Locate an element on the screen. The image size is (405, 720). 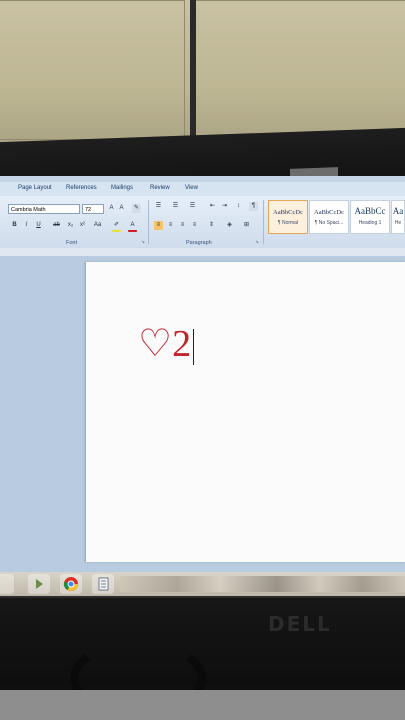
style-name: Heading 1 is located at coordinates (370, 223).